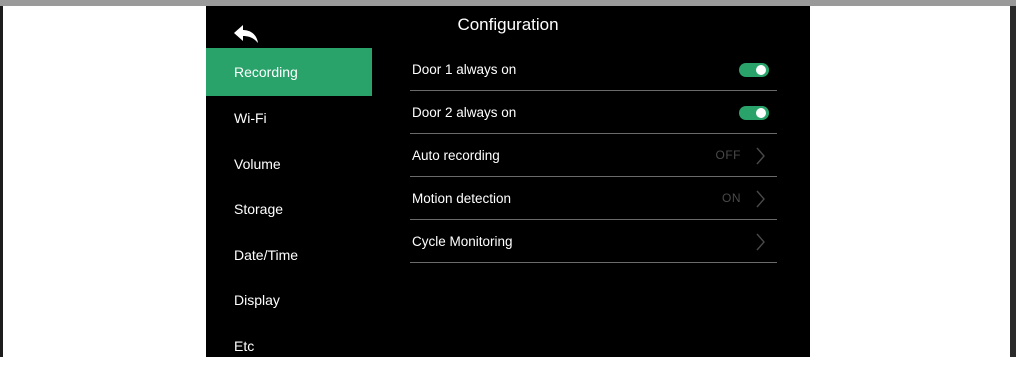 Image resolution: width=1016 pixels, height=369 pixels. I want to click on auto-recording-row: Auto recording OFF, so click(593, 155).